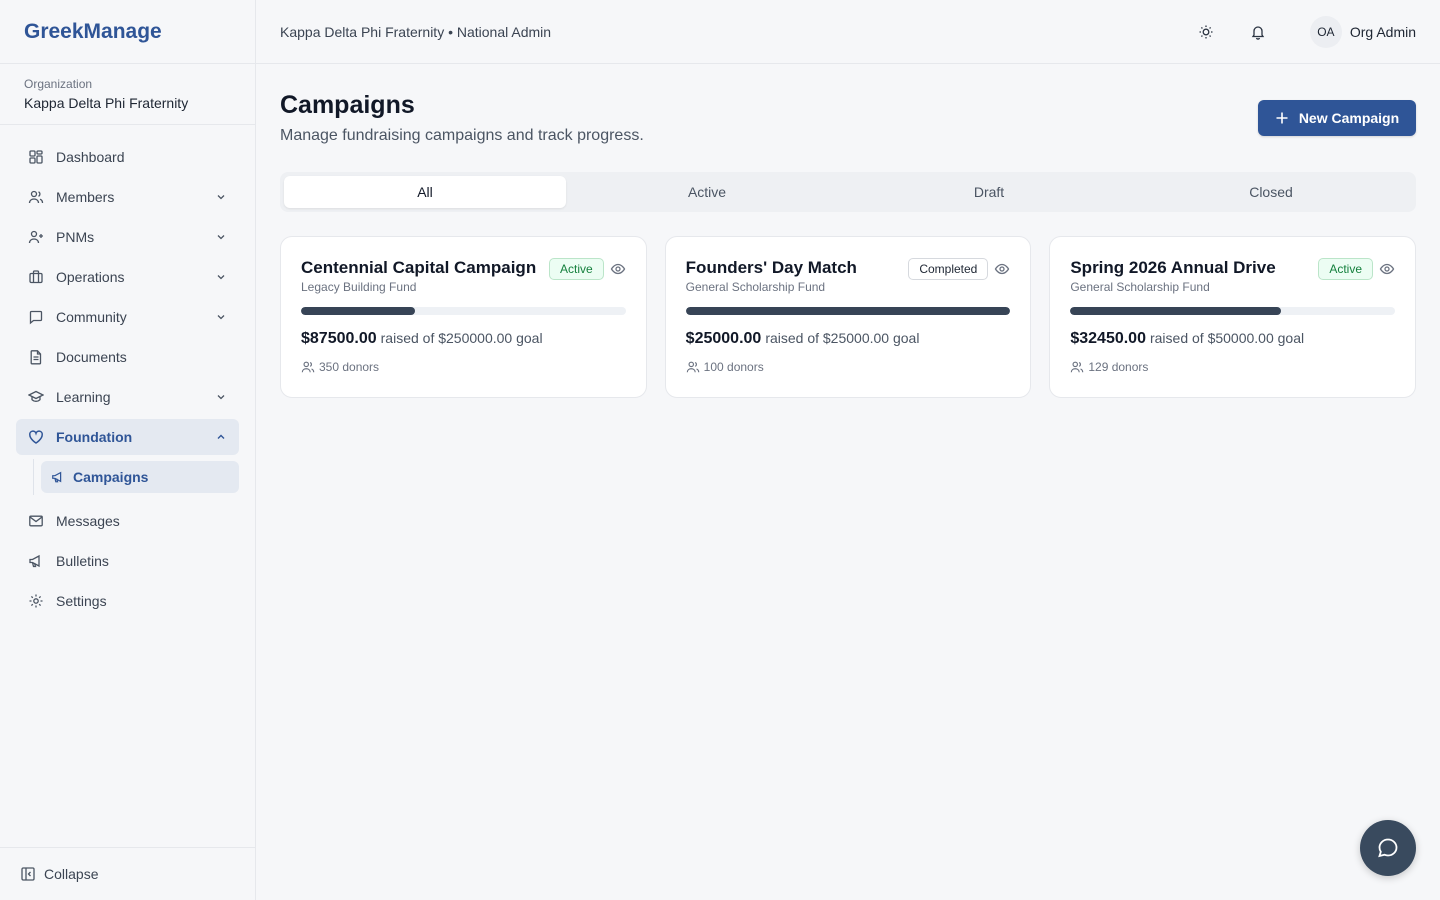 The image size is (1440, 900). Describe the element at coordinates (106, 103) in the screenshot. I see `organization-name: Kappa Delta Phi Fraternity` at that location.